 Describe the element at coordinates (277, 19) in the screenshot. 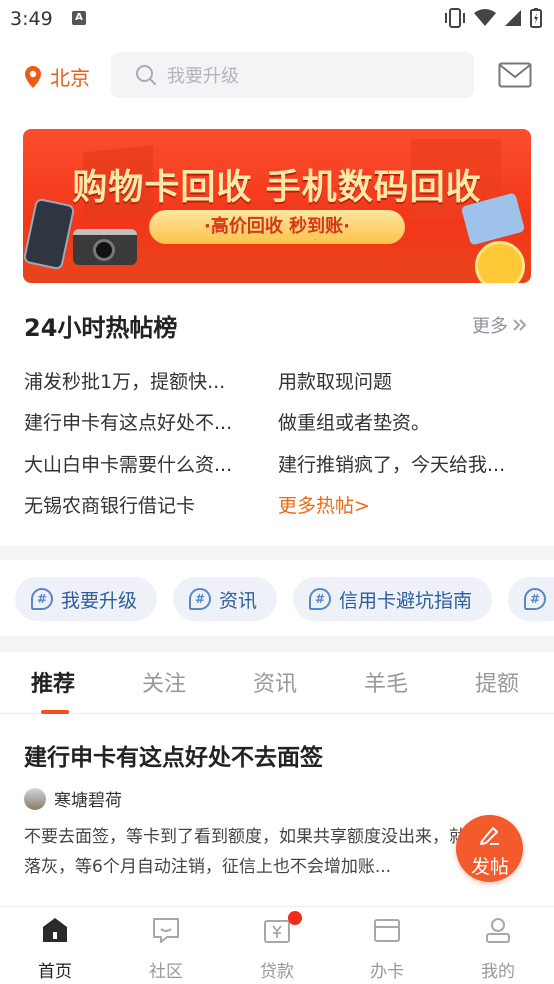

I see `status-bar: 3:49 A` at that location.